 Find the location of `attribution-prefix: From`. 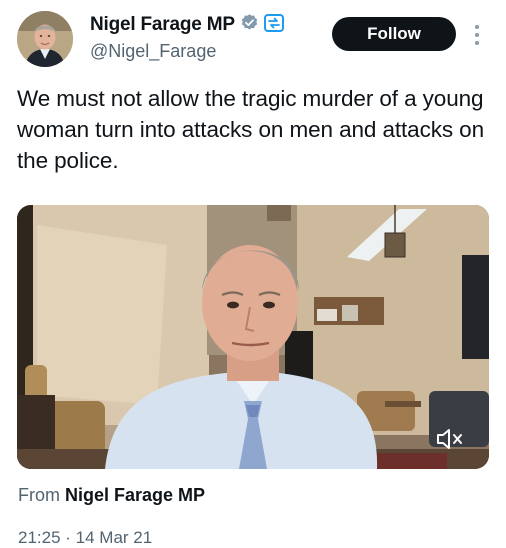

attribution-prefix: From is located at coordinates (39, 495).